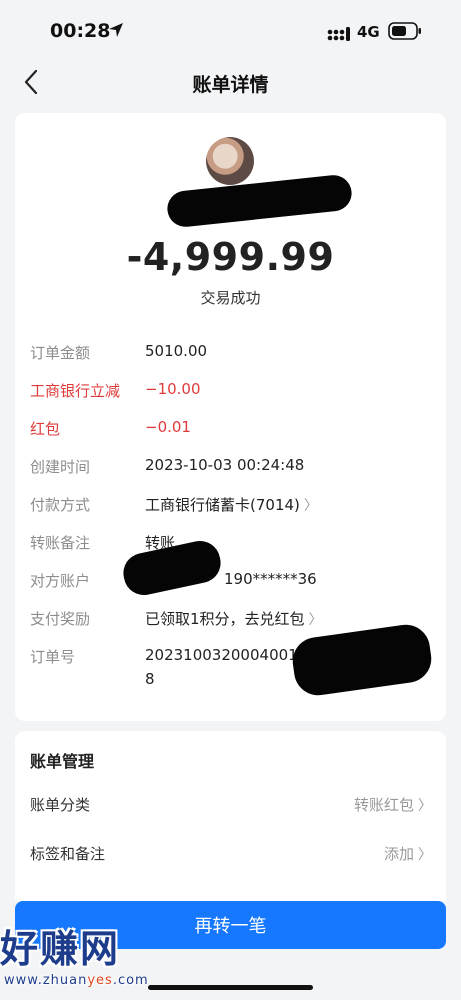 Image resolution: width=461 pixels, height=1000 pixels. What do you see at coordinates (225, 465) in the screenshot?
I see `detail-value: 2023-10-03 00:24:48` at bounding box center [225, 465].